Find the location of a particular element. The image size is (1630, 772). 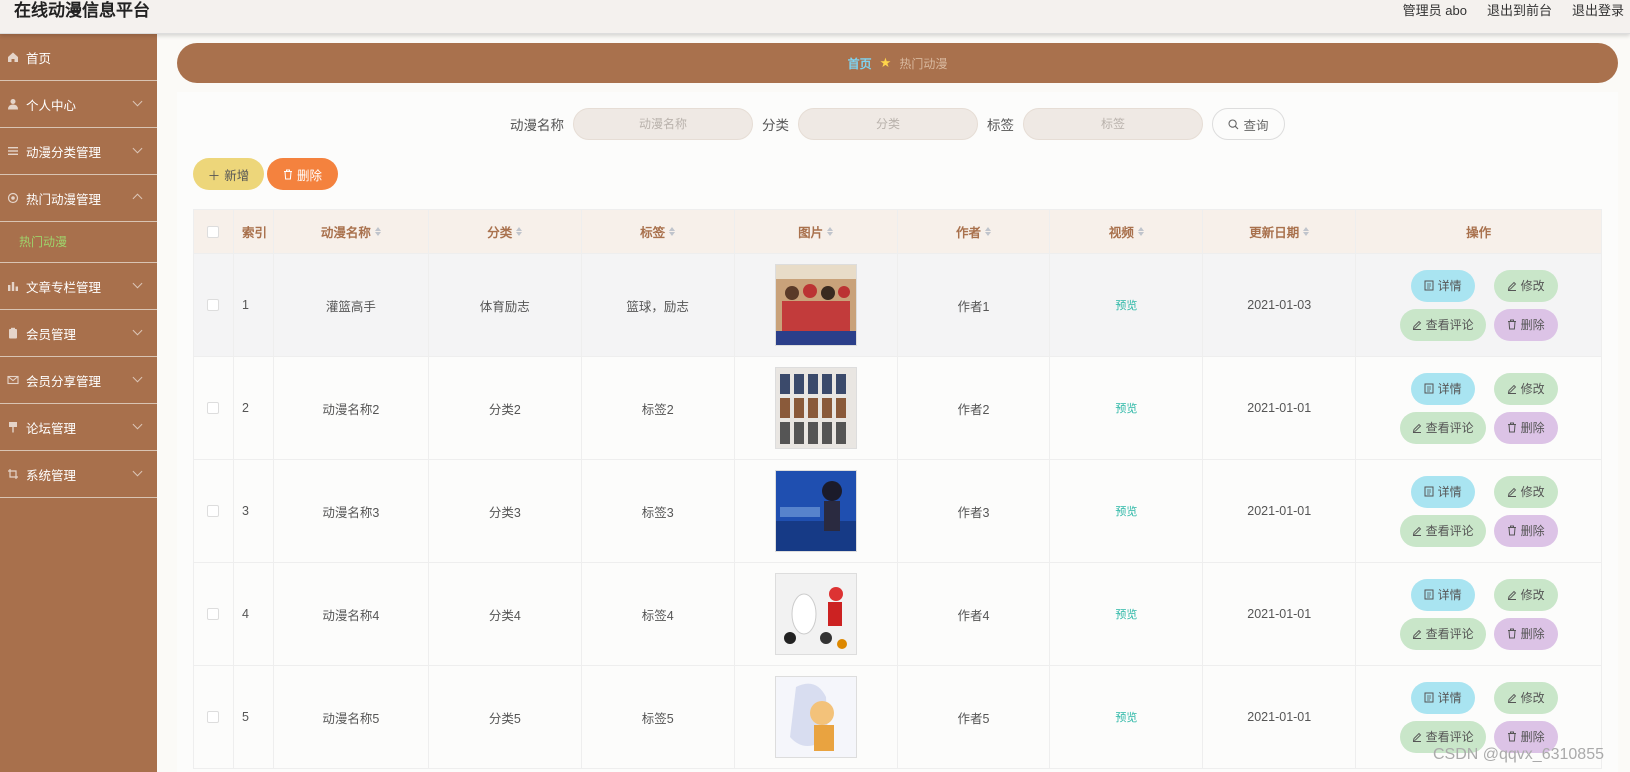

sidebar-item-personal: 个人中心 is located at coordinates (78, 104).